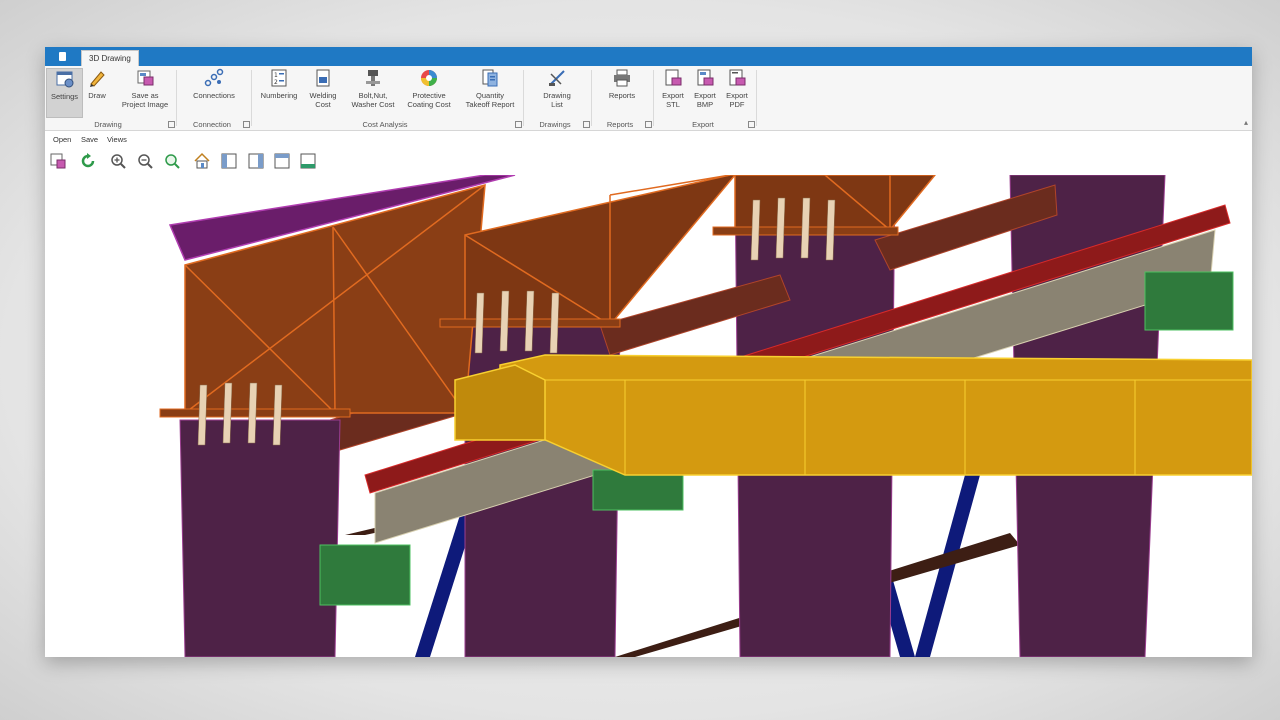 This screenshot has height=720, width=1280. Describe the element at coordinates (429, 104) in the screenshot. I see `protective-label-2: Coating Cost` at that location.